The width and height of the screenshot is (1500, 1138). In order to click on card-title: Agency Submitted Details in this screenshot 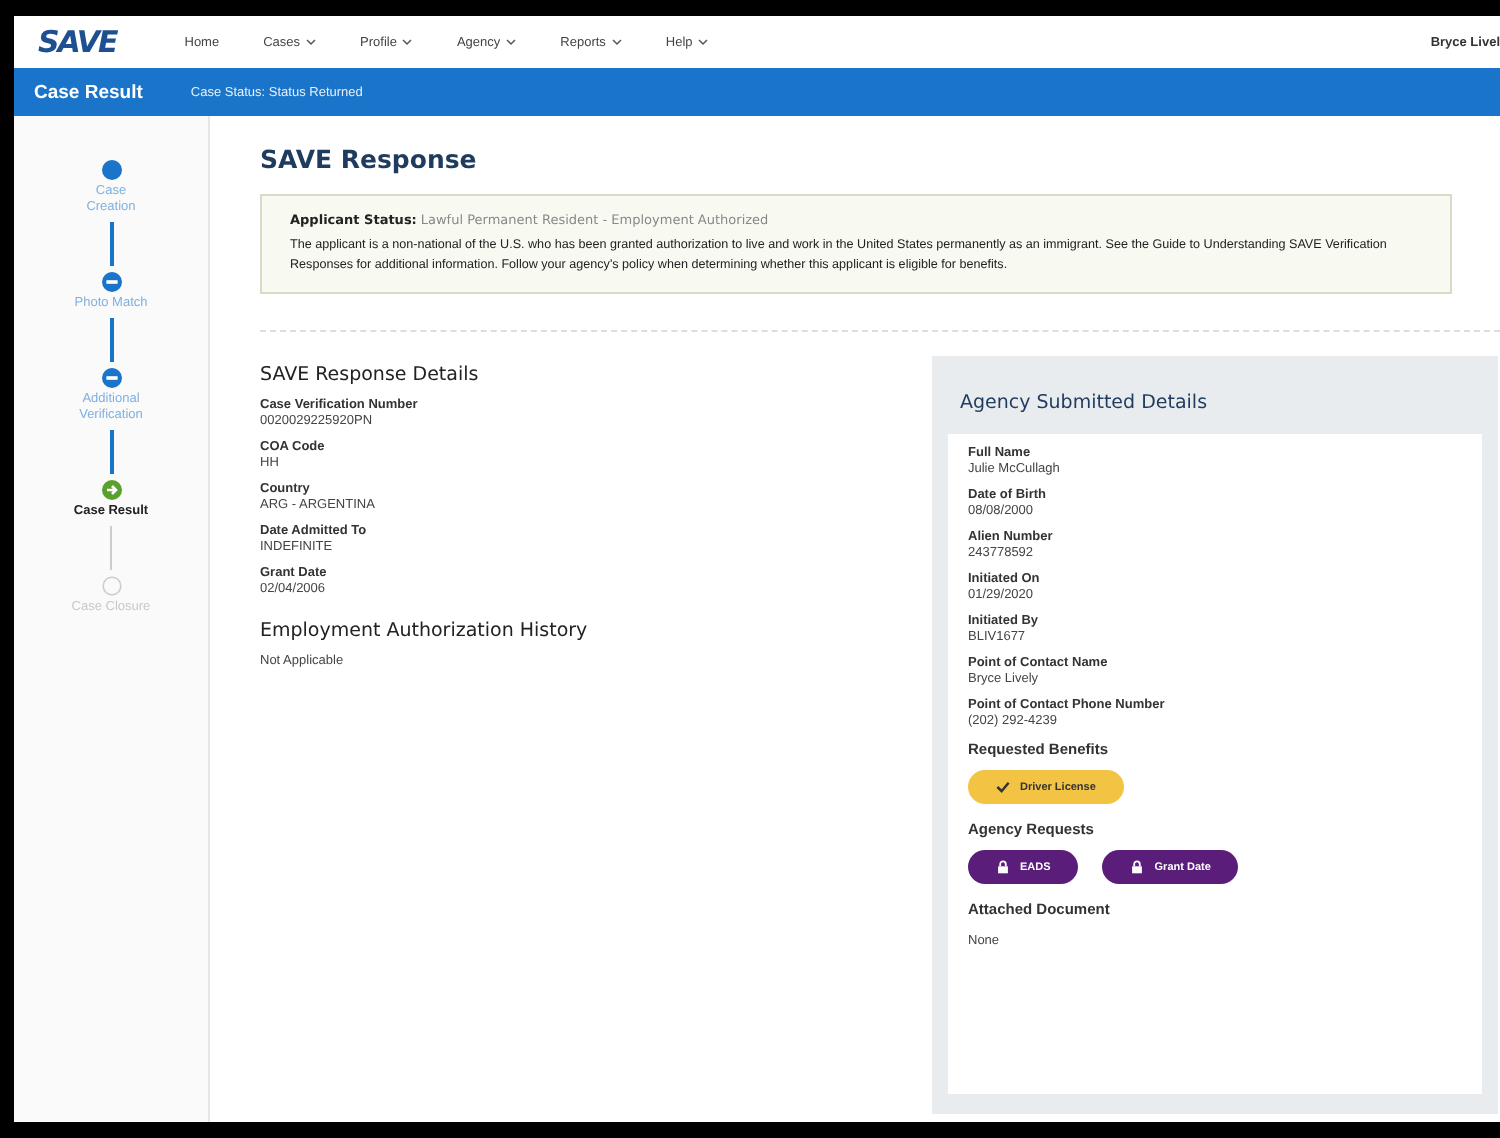, I will do `click(1085, 403)`.